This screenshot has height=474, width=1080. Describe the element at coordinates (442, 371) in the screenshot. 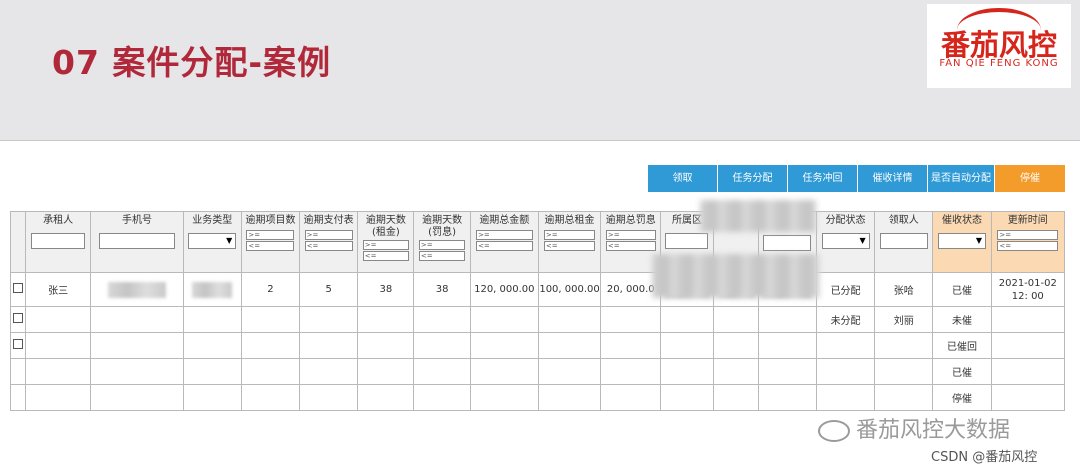

I see `overdue-days-penalty-cell` at that location.